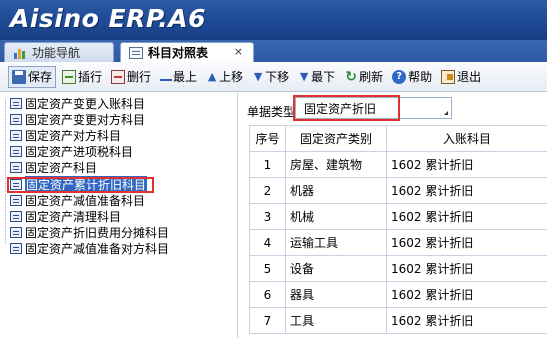 This screenshot has width=547, height=338. I want to click on tab-function-navigation: 功能导航, so click(59, 52).